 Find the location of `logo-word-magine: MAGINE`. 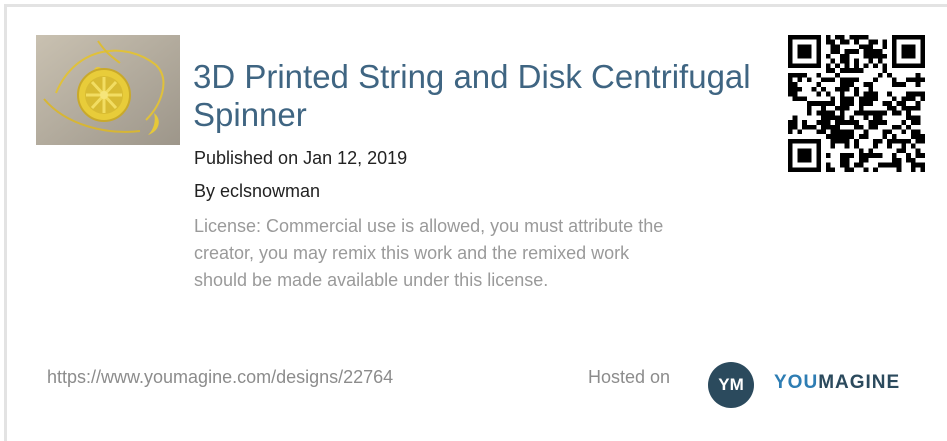

logo-word-magine: MAGINE is located at coordinates (859, 382).